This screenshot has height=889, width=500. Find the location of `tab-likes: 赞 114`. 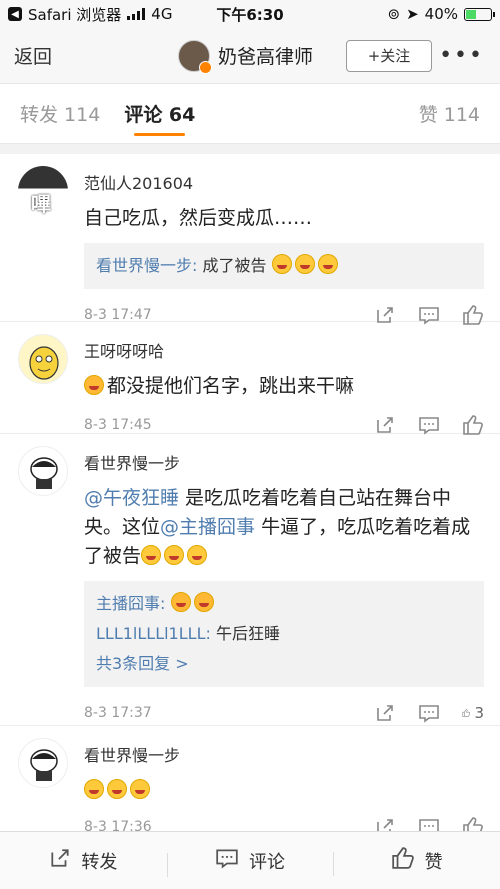

tab-likes: 赞 114 is located at coordinates (449, 114).